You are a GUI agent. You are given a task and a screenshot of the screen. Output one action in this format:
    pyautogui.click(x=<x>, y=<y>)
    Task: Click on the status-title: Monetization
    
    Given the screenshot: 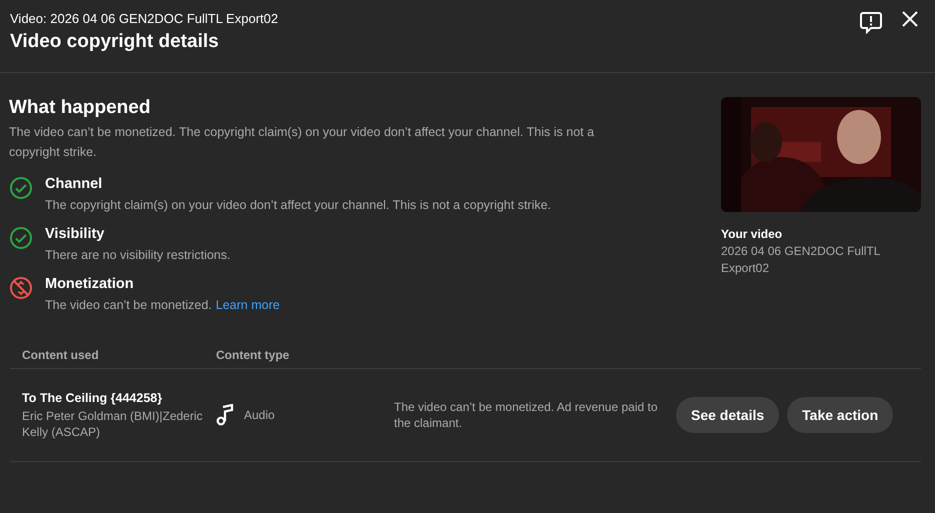 What is the action you would take?
    pyautogui.click(x=90, y=284)
    